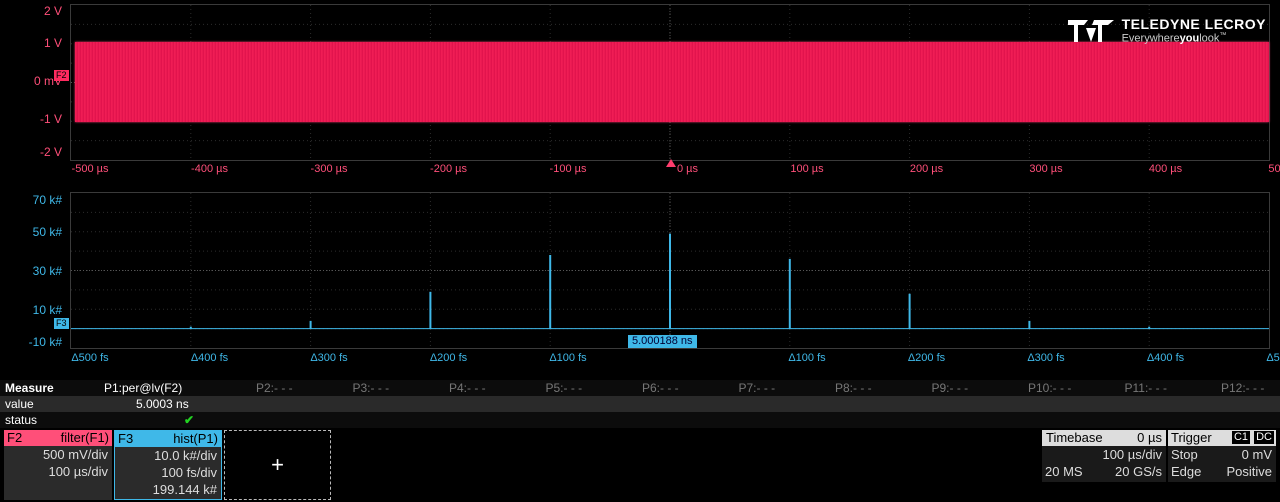  I want to click on f3-total-count: 199.144 k#, so click(184, 489).